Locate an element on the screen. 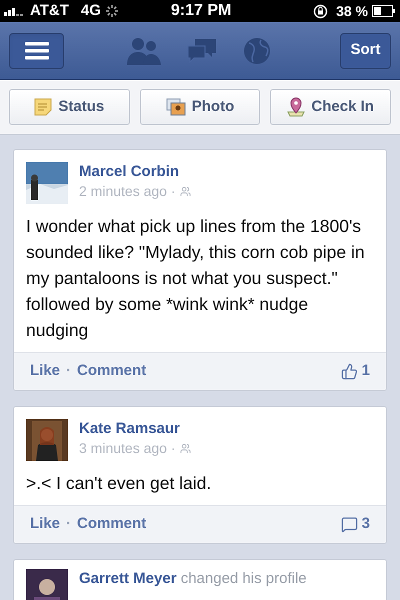 The height and width of the screenshot is (600, 400). sort-button: Sort is located at coordinates (365, 50).